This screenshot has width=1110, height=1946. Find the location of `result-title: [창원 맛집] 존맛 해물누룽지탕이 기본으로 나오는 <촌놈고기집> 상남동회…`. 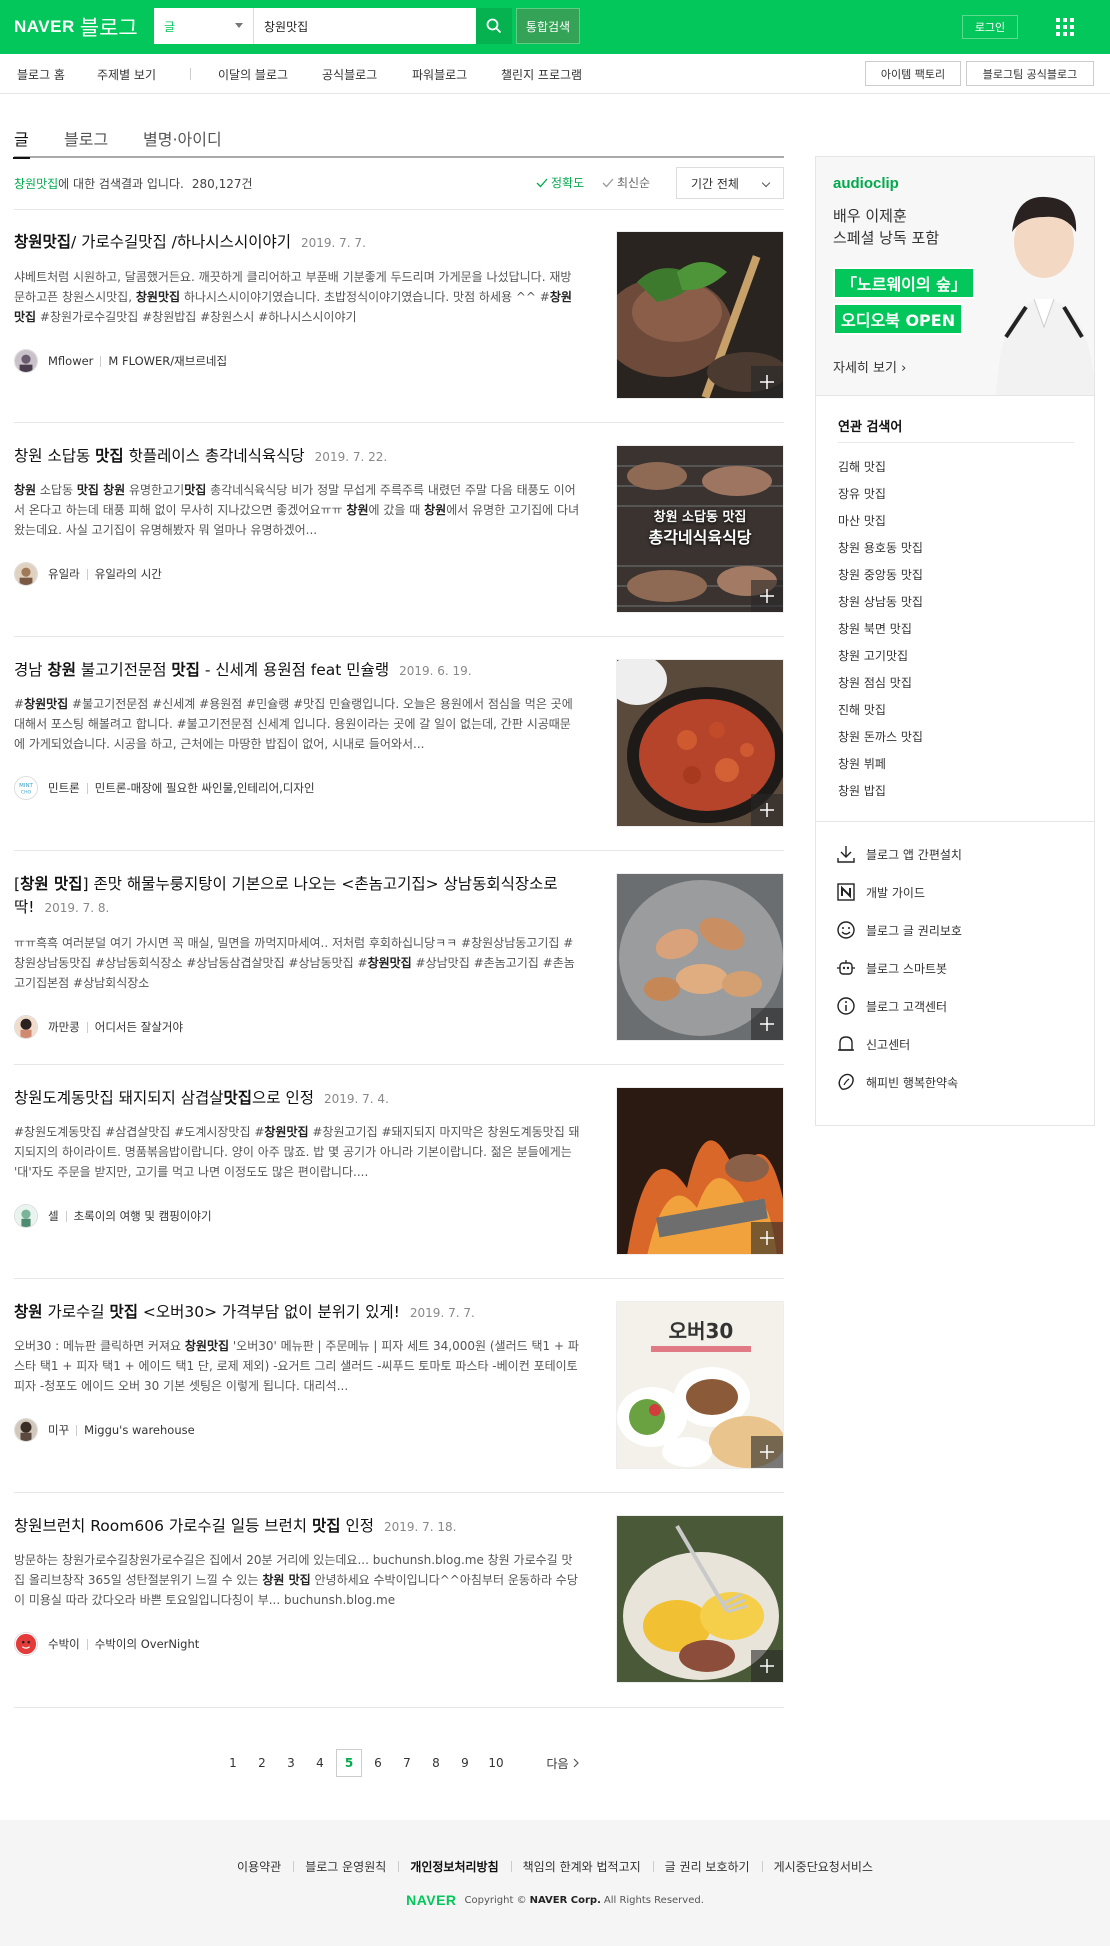

result-title: [창원 맛집] 존맛 해물누룽지탕이 기본으로 나오는 <촌놈고기집> 상남동회… is located at coordinates (297, 896).